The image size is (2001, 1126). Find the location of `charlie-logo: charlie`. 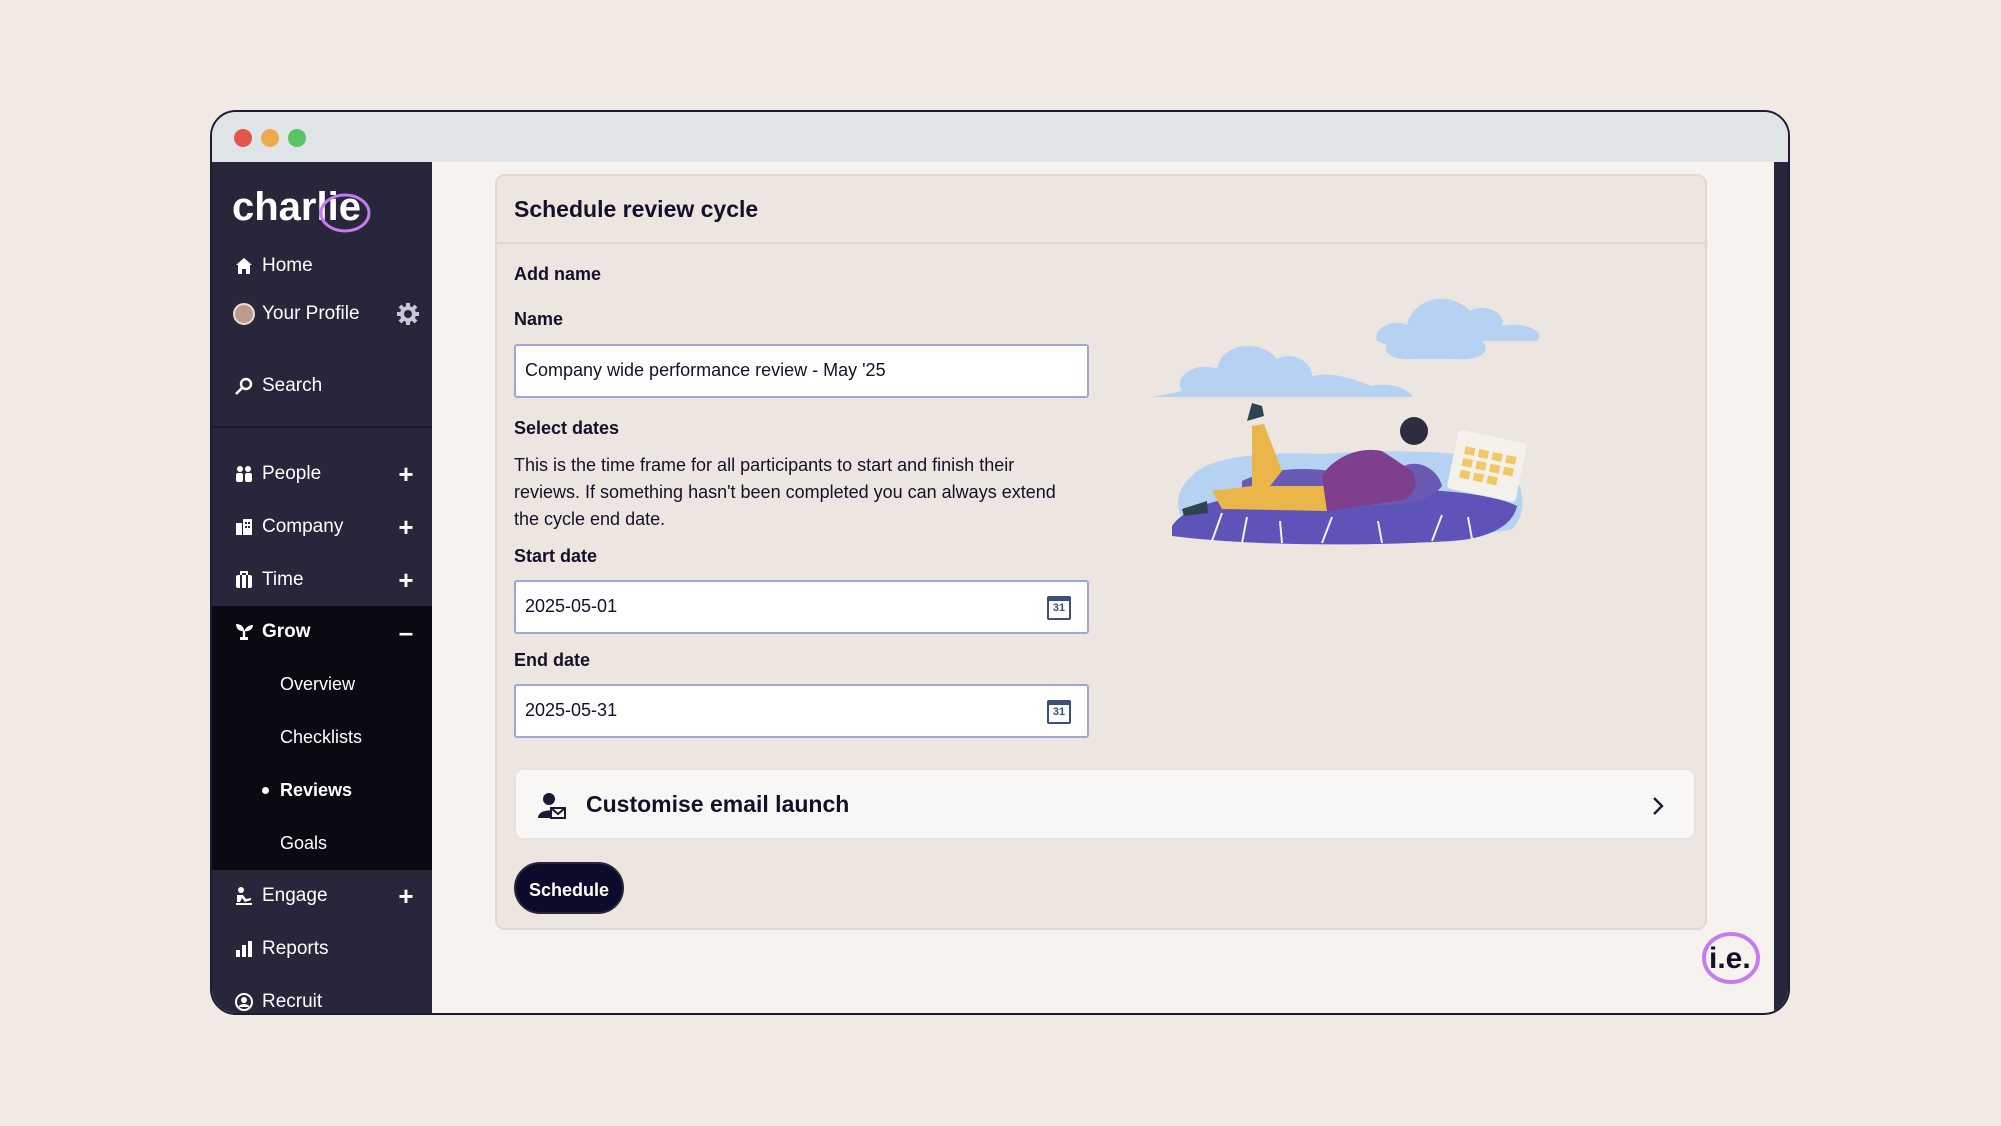

charlie-logo: charlie is located at coordinates (307, 207).